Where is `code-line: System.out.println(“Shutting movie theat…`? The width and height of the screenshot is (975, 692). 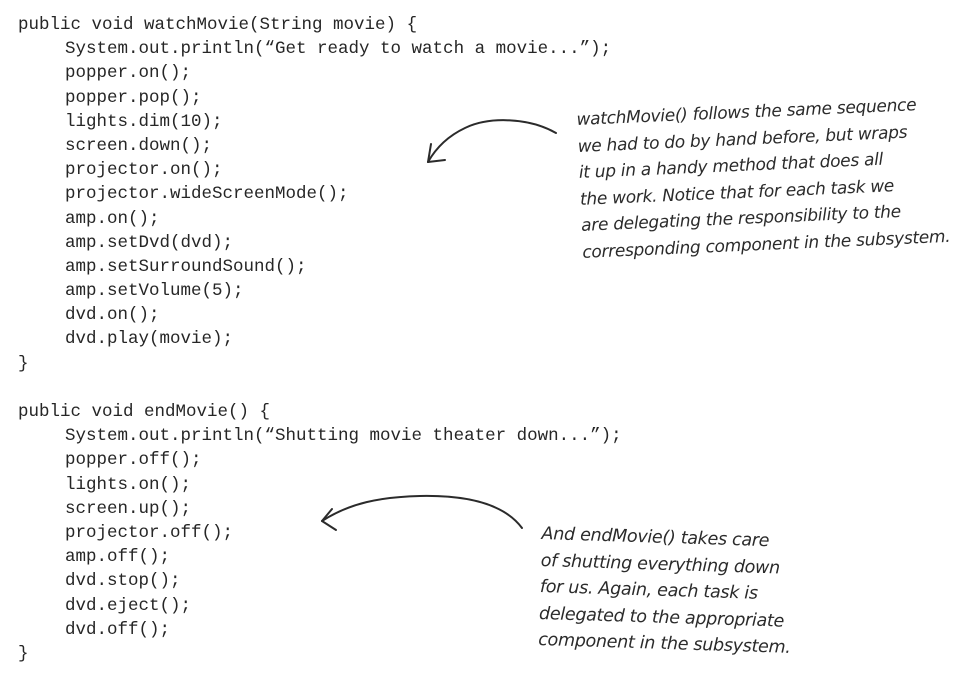 code-line: System.out.println(“Shutting movie theat… is located at coordinates (343, 436).